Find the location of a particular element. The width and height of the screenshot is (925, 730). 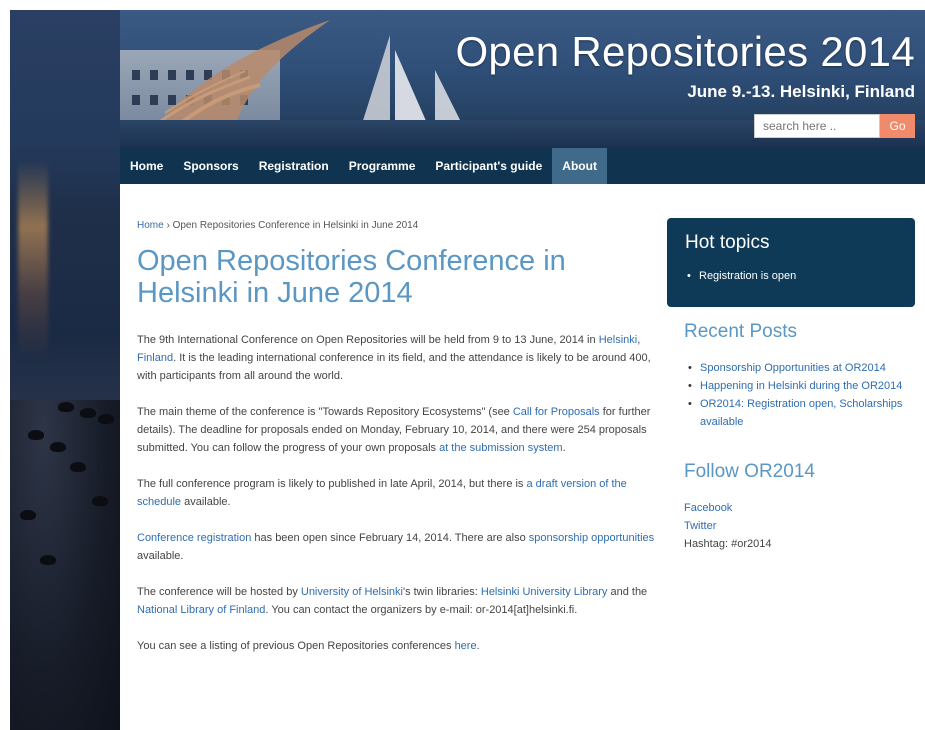

hot-topics-list: Registration is open is located at coordinates (792, 276).